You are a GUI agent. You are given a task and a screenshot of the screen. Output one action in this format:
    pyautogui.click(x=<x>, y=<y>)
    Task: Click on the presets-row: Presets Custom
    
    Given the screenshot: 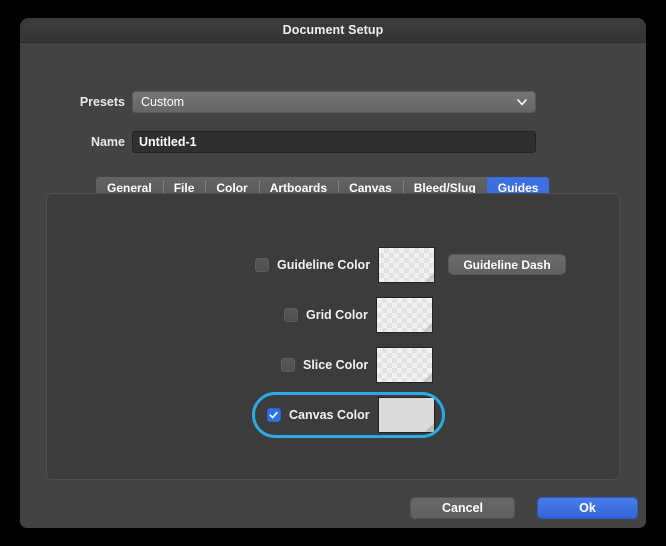 What is the action you would take?
    pyautogui.click(x=304, y=102)
    